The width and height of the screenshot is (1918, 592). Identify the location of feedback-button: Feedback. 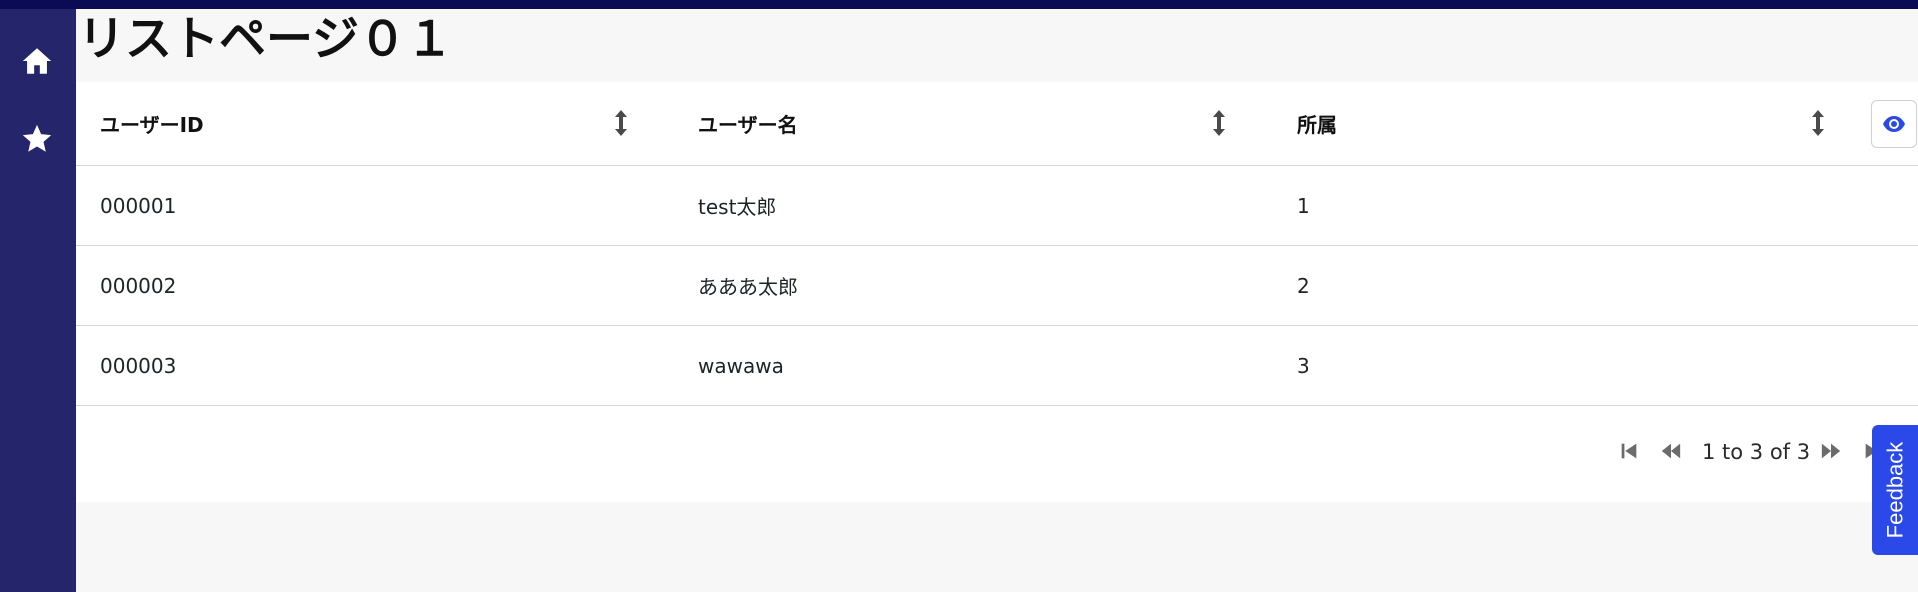
(1895, 490).